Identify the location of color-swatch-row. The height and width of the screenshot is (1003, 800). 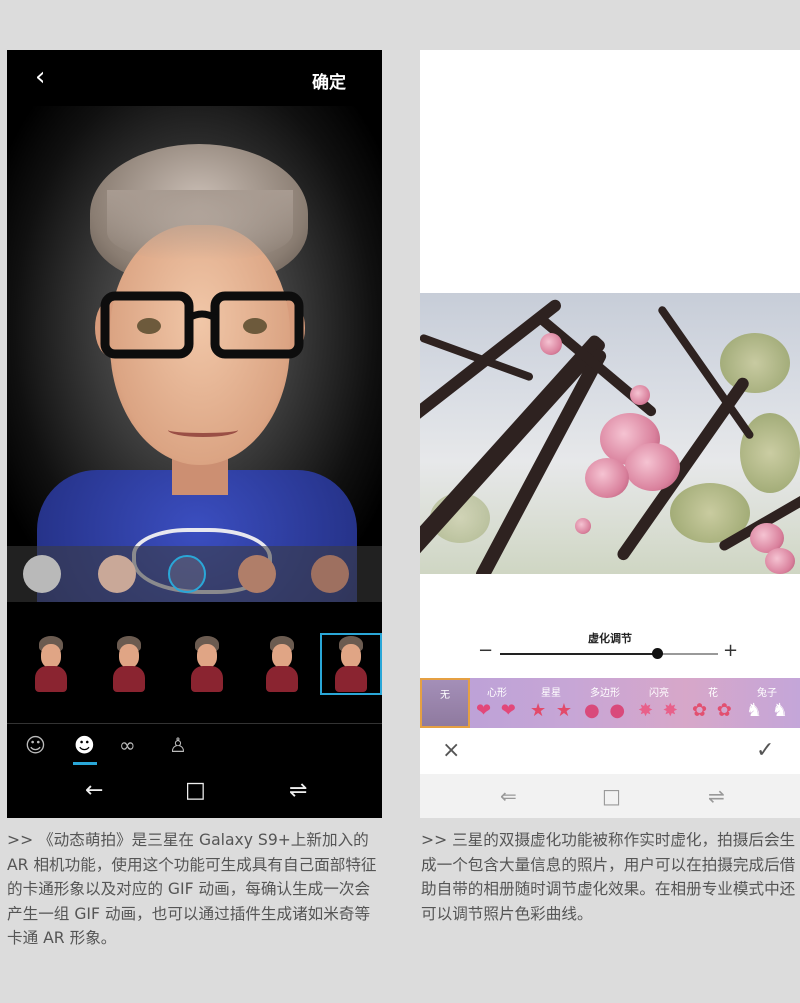
(194, 574).